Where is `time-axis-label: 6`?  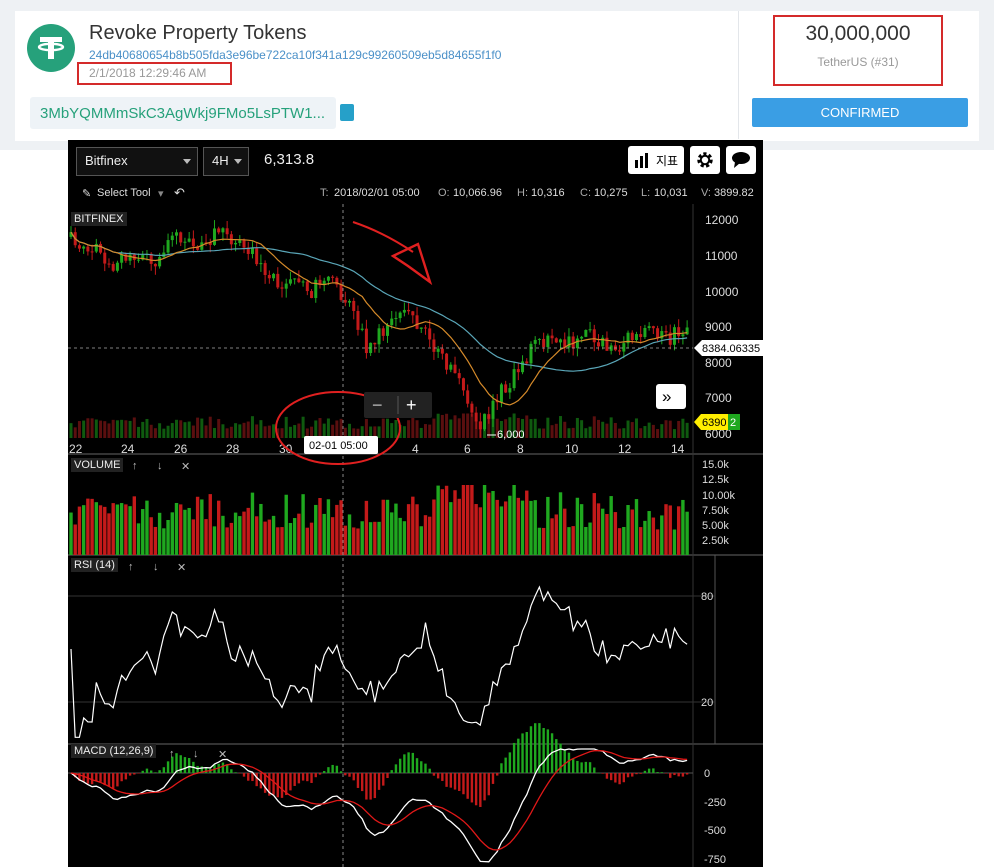
time-axis-label: 6 is located at coordinates (467, 449).